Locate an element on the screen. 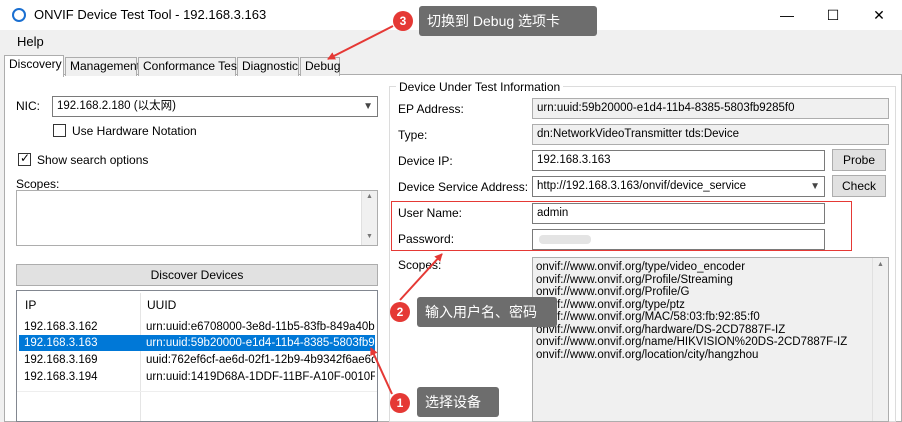 This screenshot has width=902, height=422. tab-discovery: Discovery is located at coordinates (34, 66).